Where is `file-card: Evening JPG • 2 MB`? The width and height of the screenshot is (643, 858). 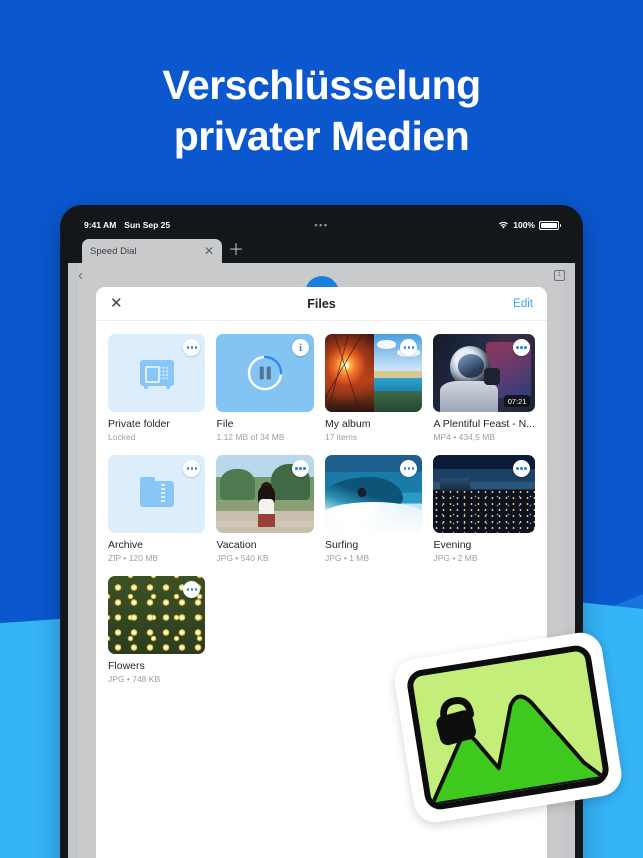 file-card: Evening JPG • 2 MB is located at coordinates (484, 509).